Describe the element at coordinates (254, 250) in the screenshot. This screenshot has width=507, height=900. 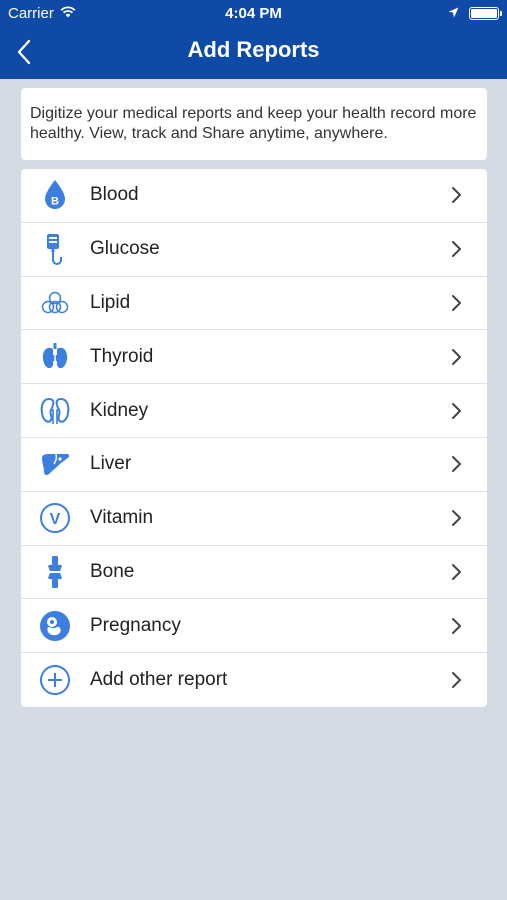
I see `report-item-glucose: Glucose` at that location.